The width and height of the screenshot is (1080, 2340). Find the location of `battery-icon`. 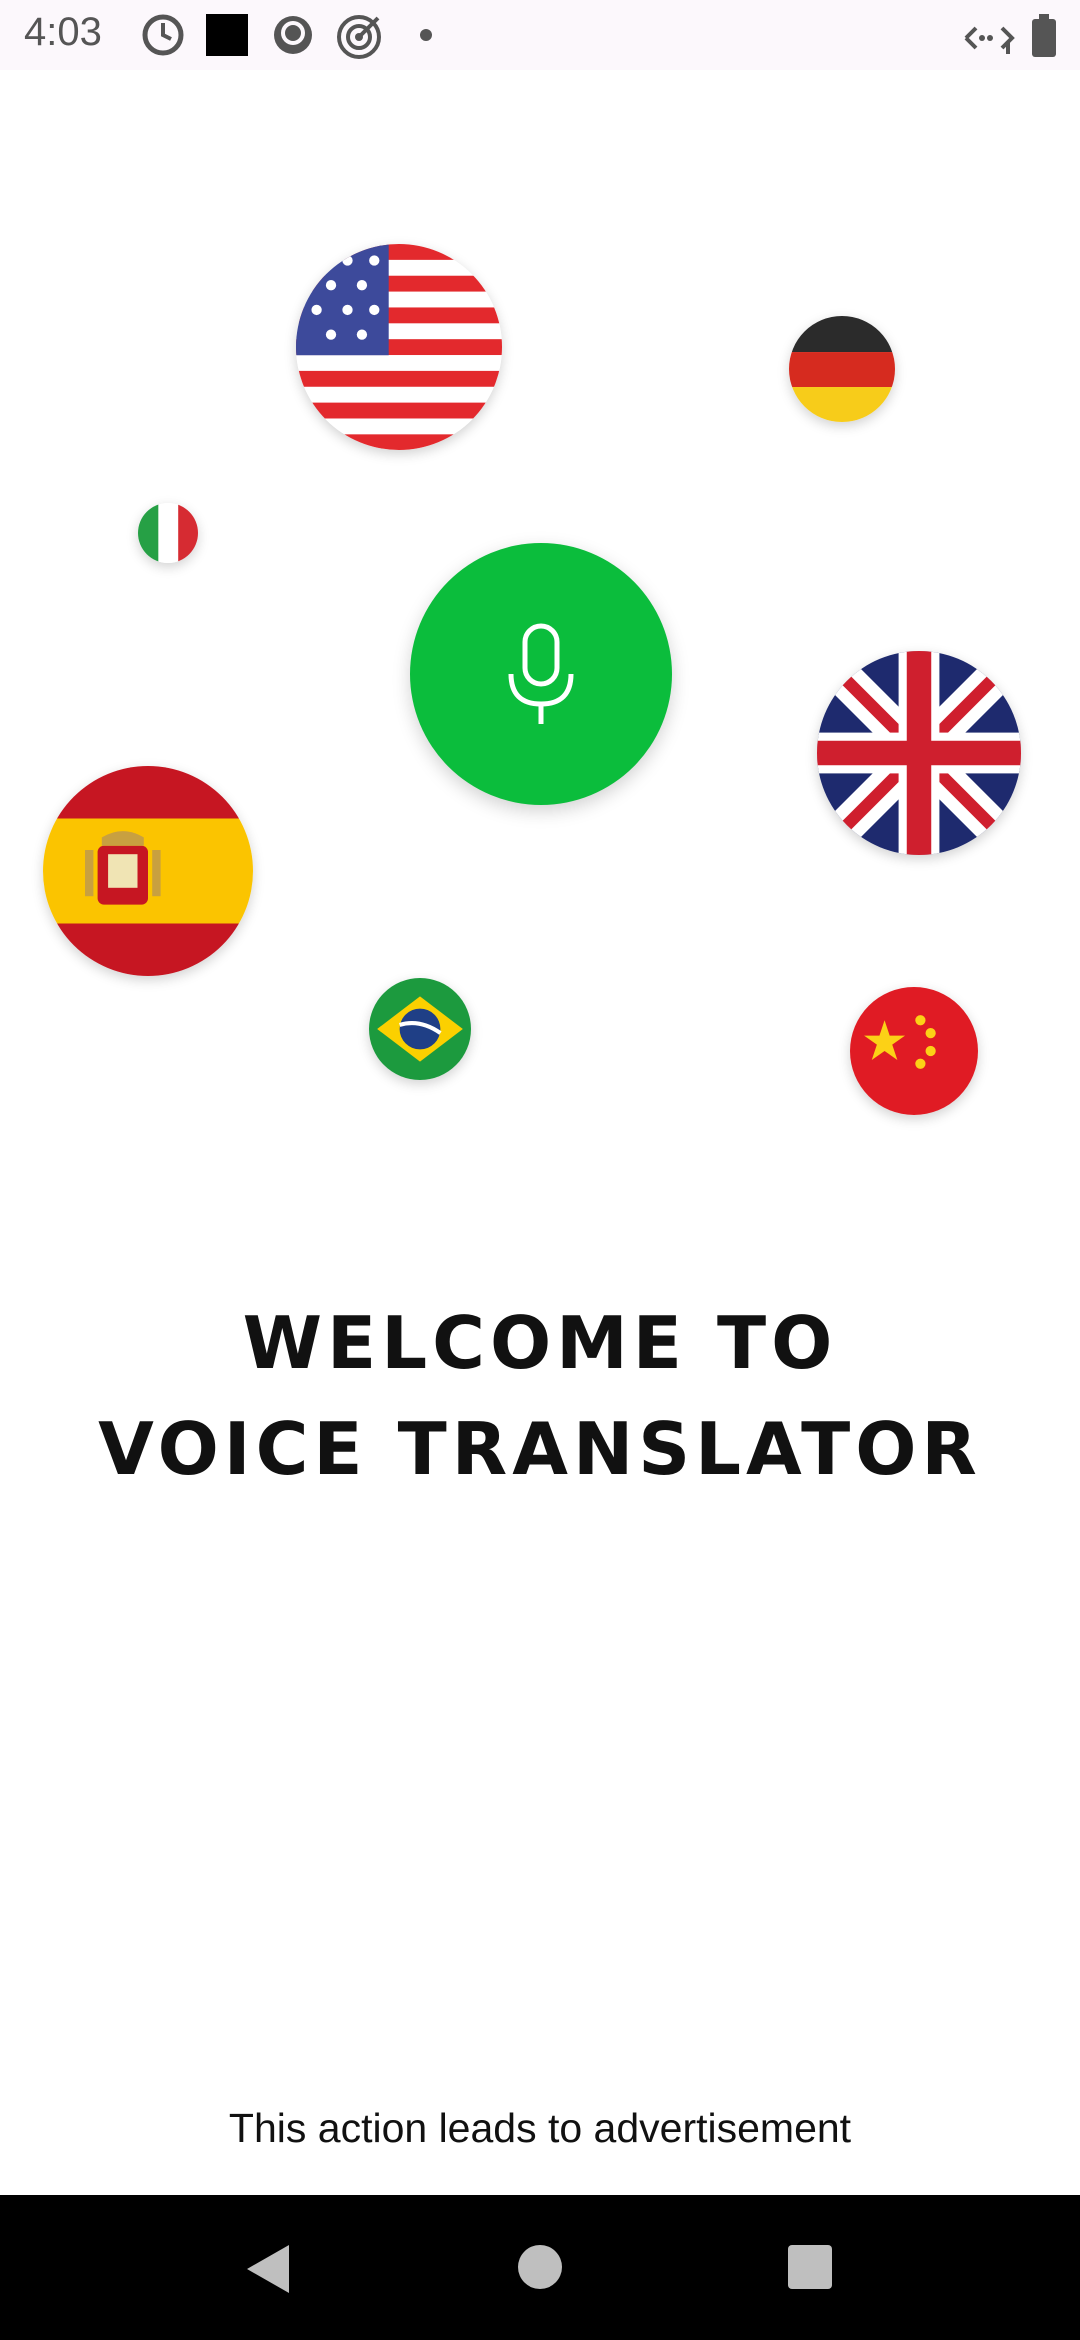

battery-icon is located at coordinates (1044, 35).